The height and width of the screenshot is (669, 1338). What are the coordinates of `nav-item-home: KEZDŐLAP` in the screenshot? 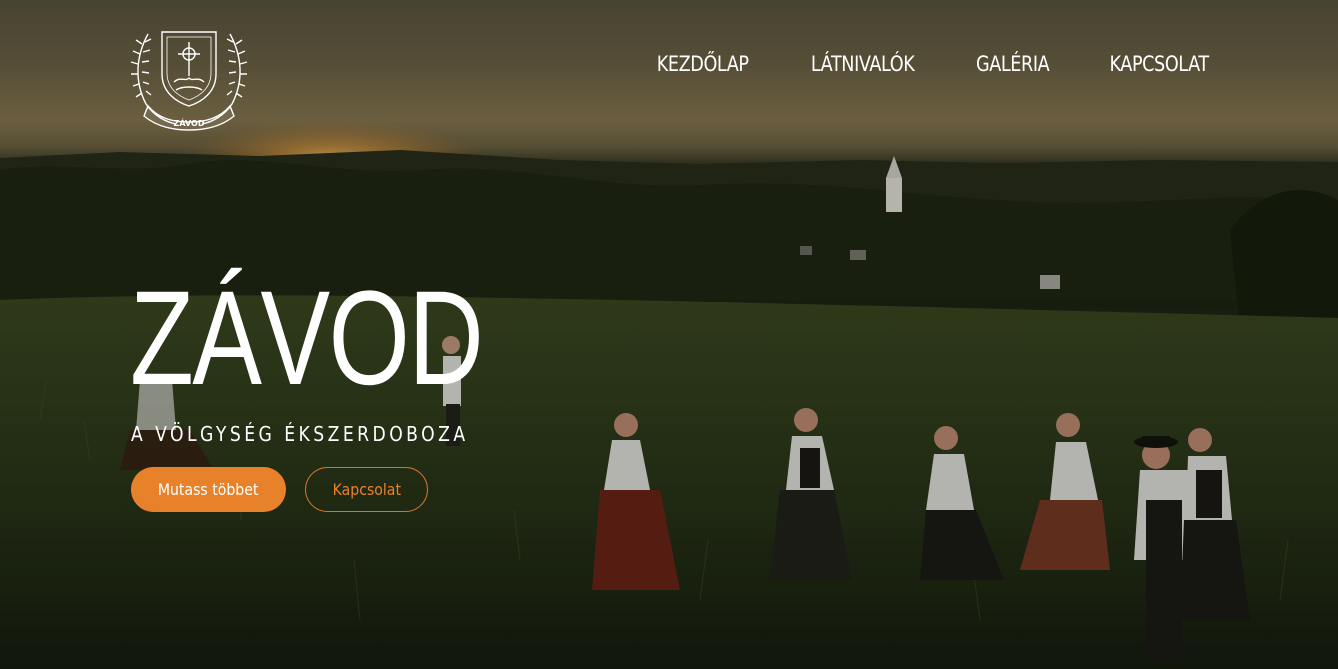 It's located at (703, 64).